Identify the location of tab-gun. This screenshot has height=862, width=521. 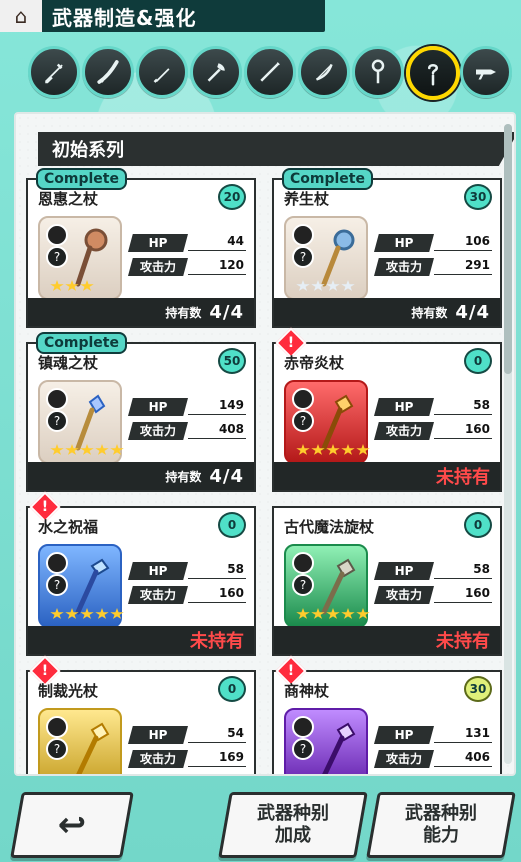
(486, 72).